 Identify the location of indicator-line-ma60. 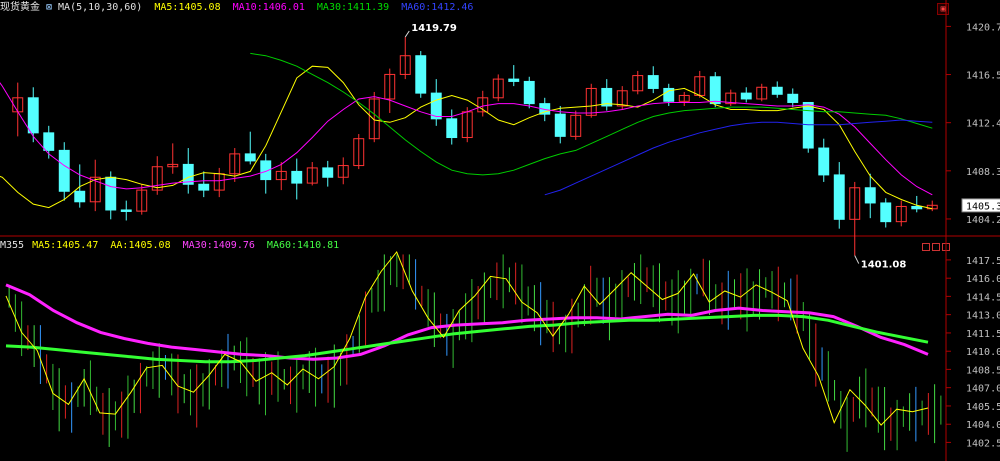
(467, 338).